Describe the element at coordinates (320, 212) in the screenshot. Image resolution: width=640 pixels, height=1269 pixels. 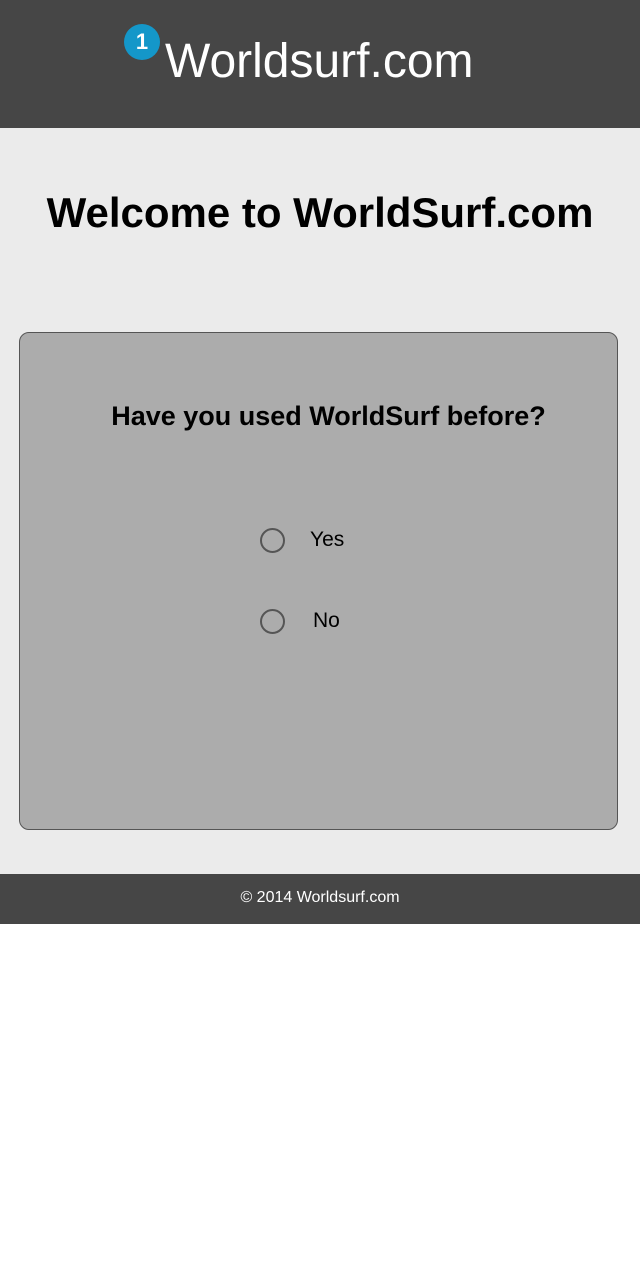
I see `welcome-heading: Welcome to WorldSurf.com` at that location.